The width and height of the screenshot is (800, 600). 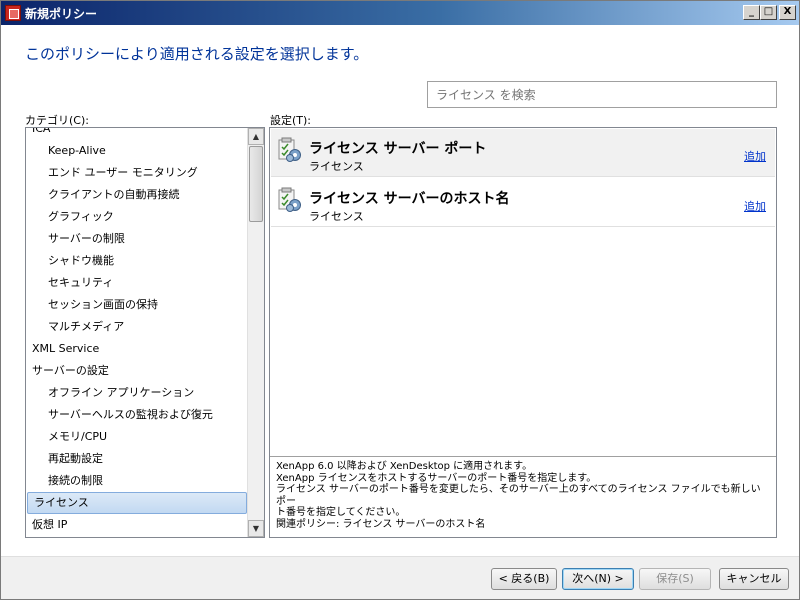 What do you see at coordinates (137, 195) in the screenshot?
I see `category-item: クライアントの自動再接続` at bounding box center [137, 195].